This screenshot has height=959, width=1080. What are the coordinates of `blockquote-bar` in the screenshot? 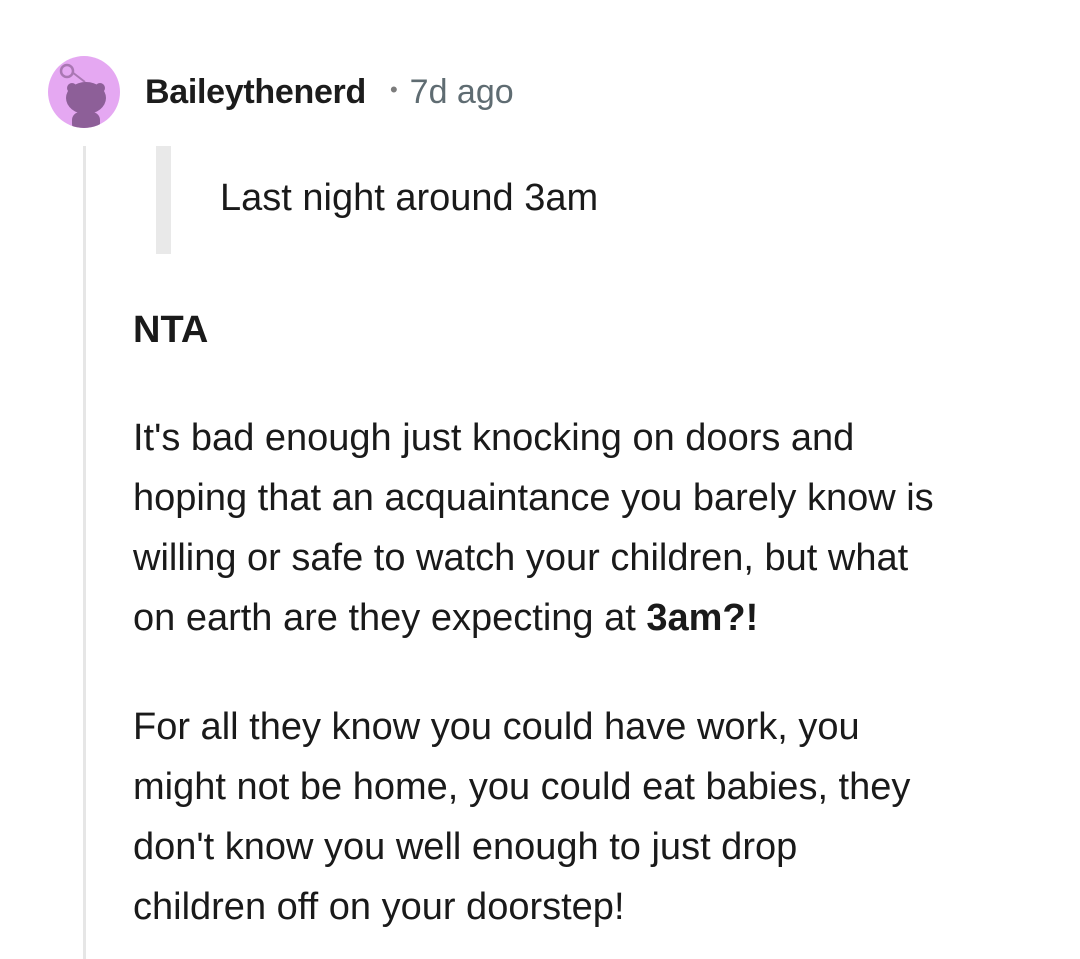 It's located at (163, 200).